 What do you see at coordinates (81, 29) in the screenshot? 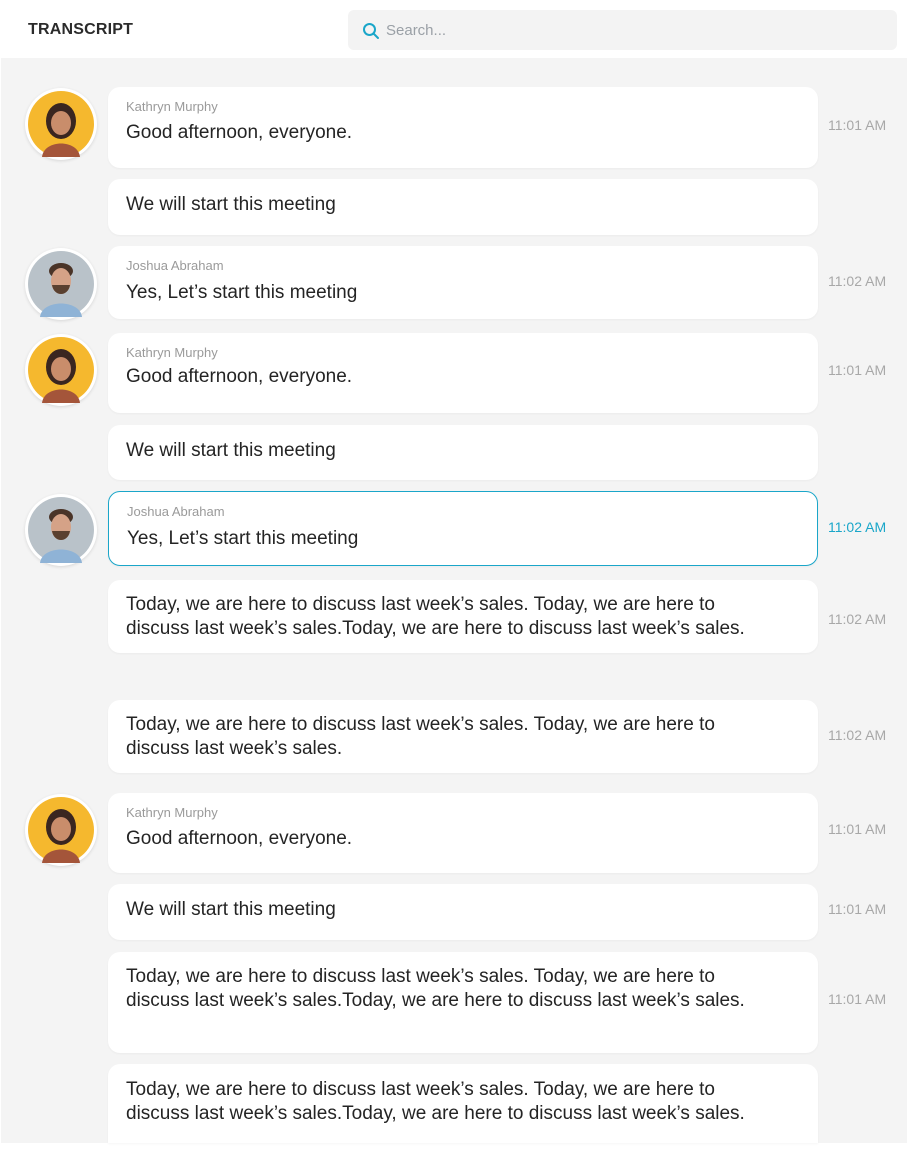
I see `page-title: TRANSCRIPT` at bounding box center [81, 29].